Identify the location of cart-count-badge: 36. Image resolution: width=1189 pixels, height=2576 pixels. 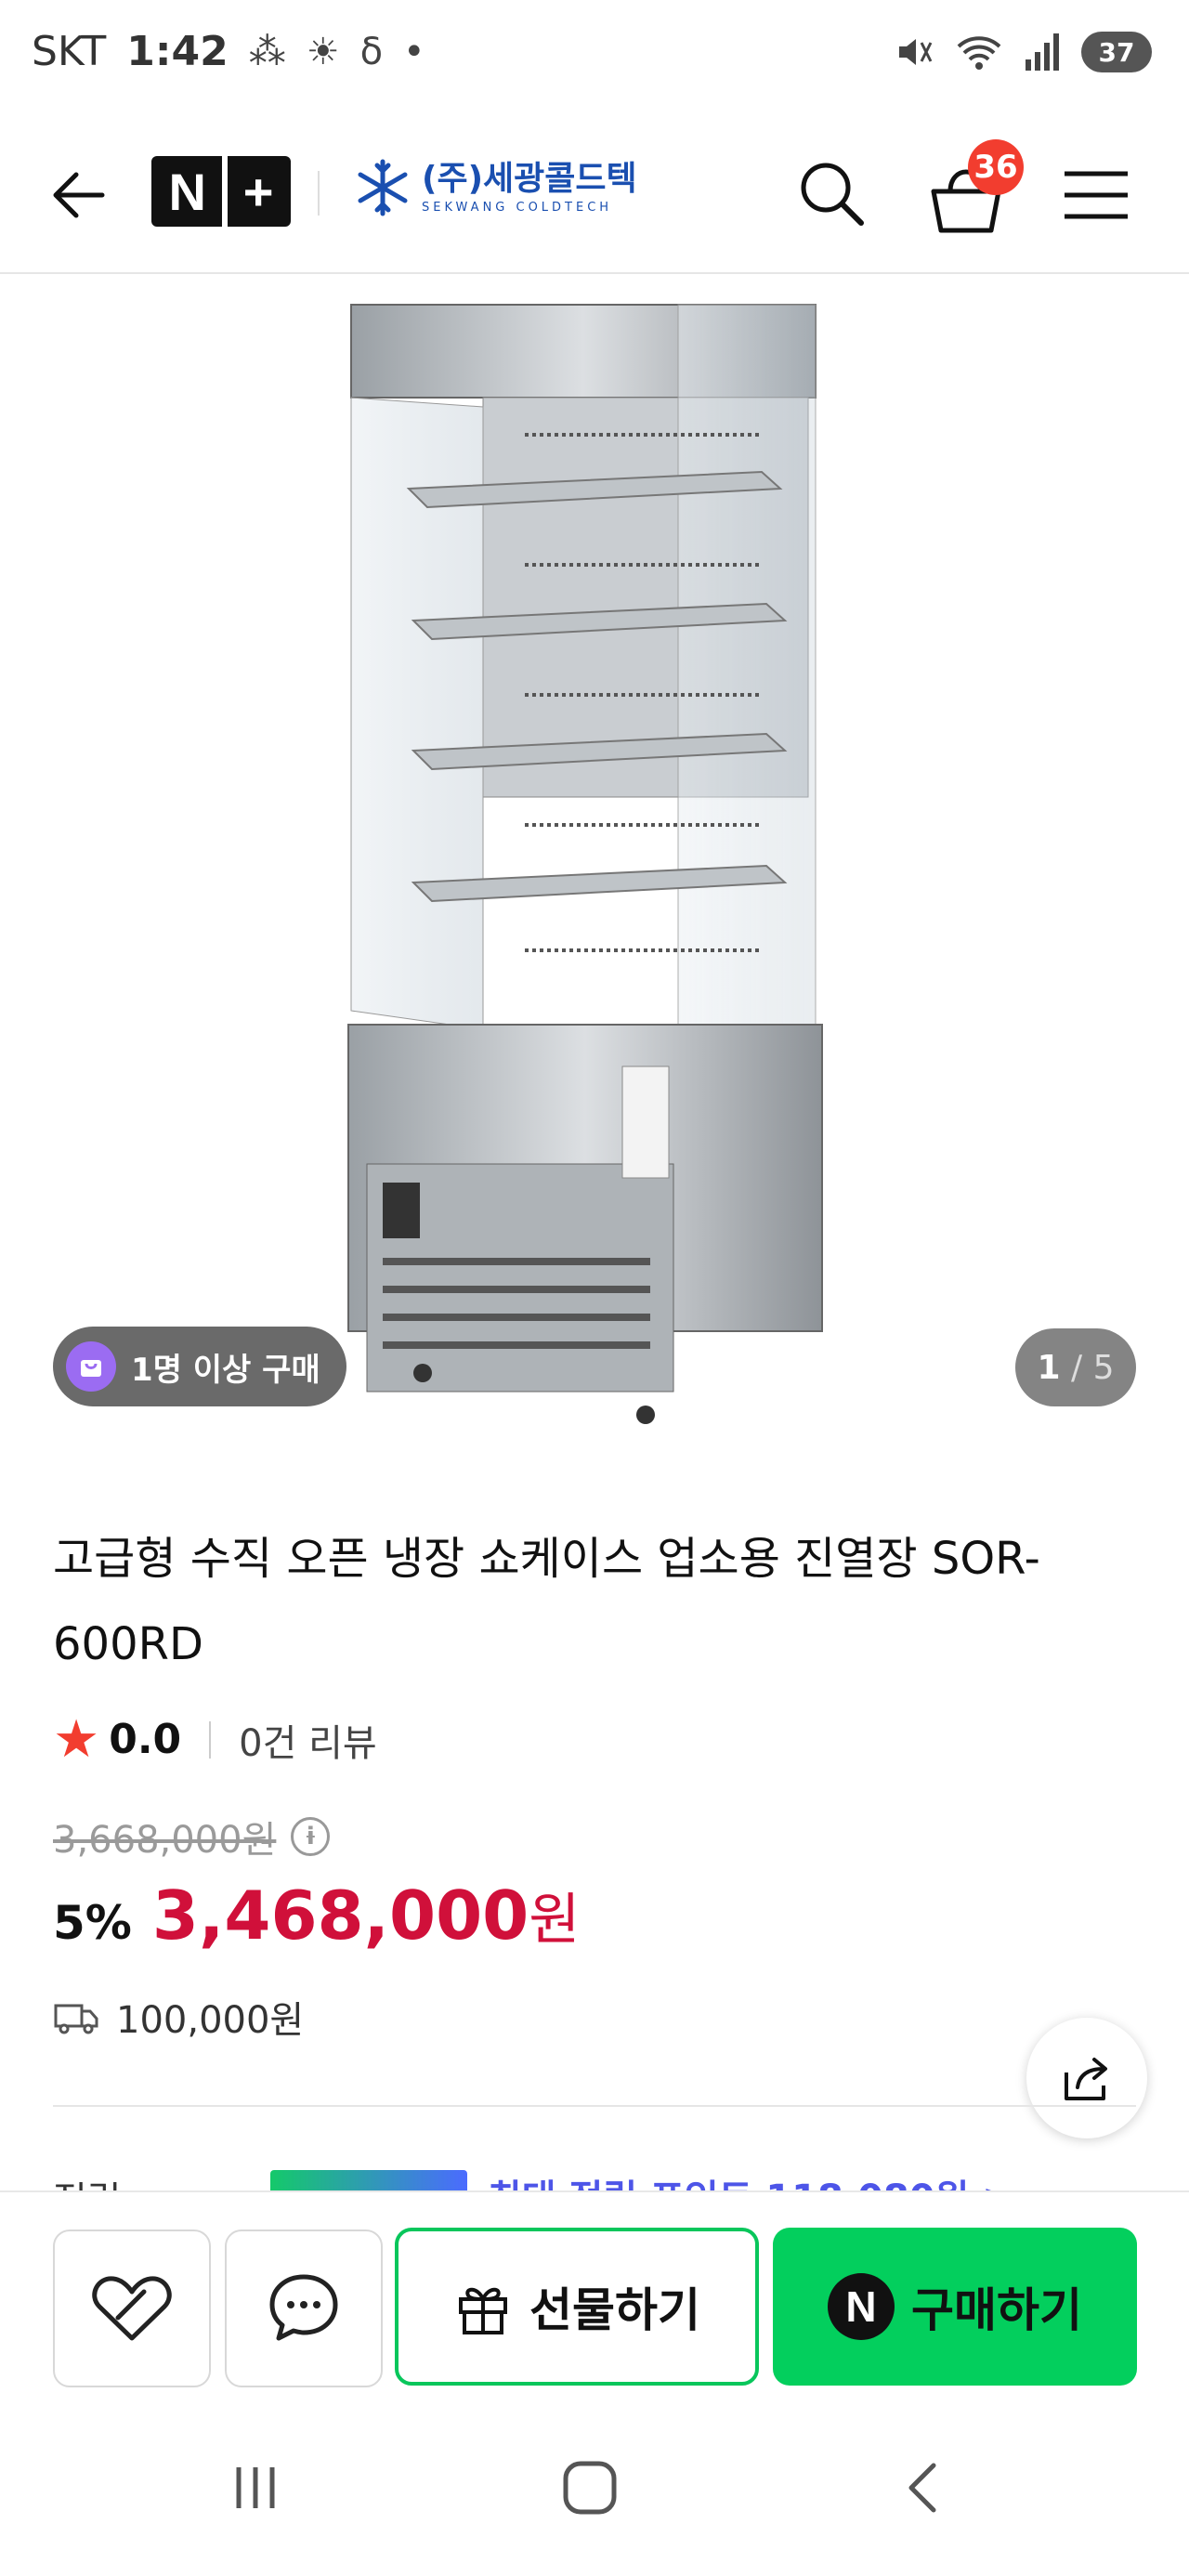
(996, 167).